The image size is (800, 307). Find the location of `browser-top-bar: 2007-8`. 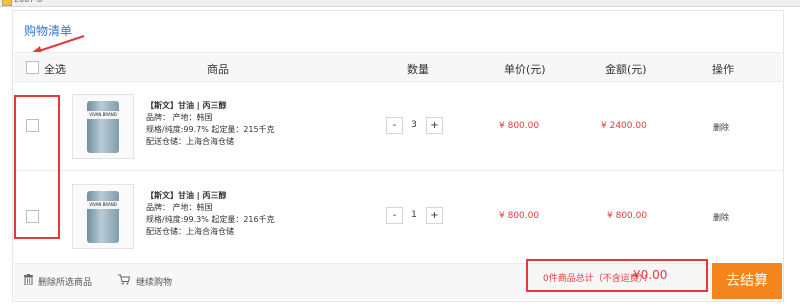

browser-top-bar: 2007-8 is located at coordinates (400, 3).